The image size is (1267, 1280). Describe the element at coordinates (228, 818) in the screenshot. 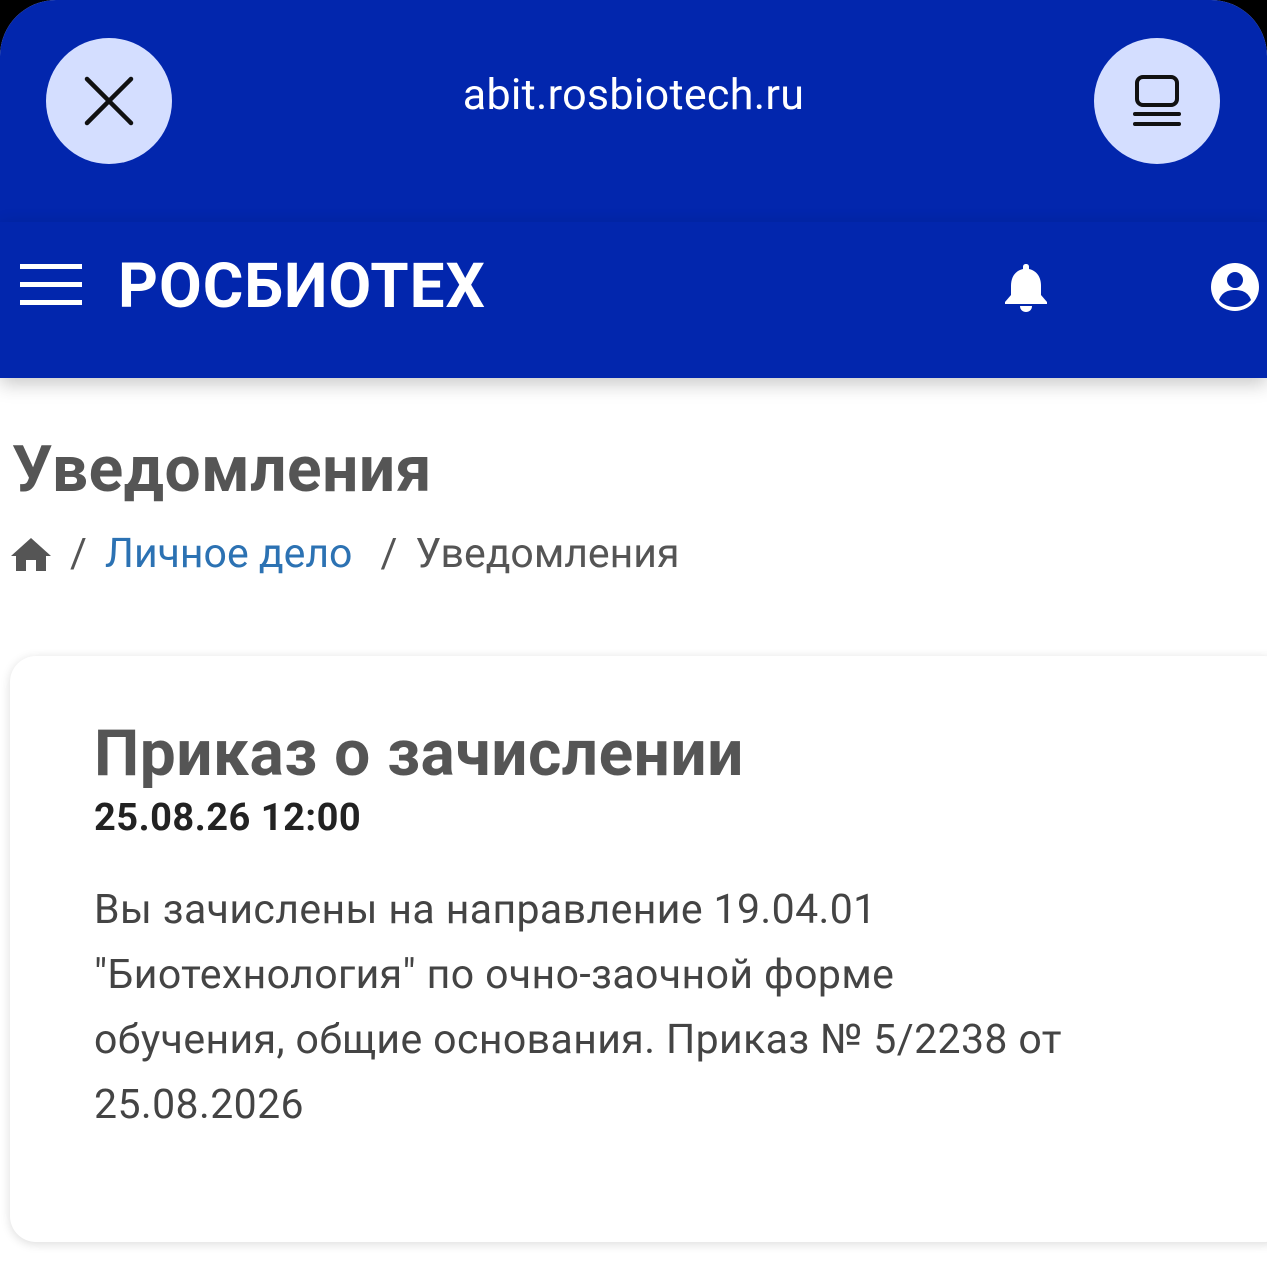

I see `notification-datetime: 25.08.26 12:00` at that location.